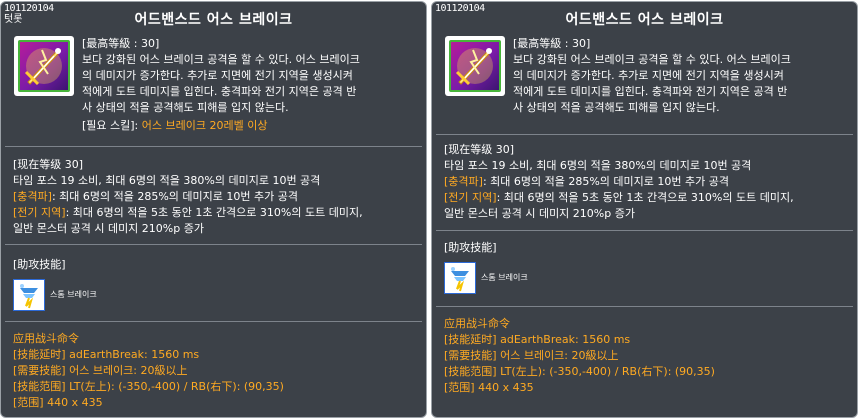 The width and height of the screenshot is (860, 420). What do you see at coordinates (110, 125) in the screenshot?
I see `required-skill-label: [필요 스킬]:` at bounding box center [110, 125].